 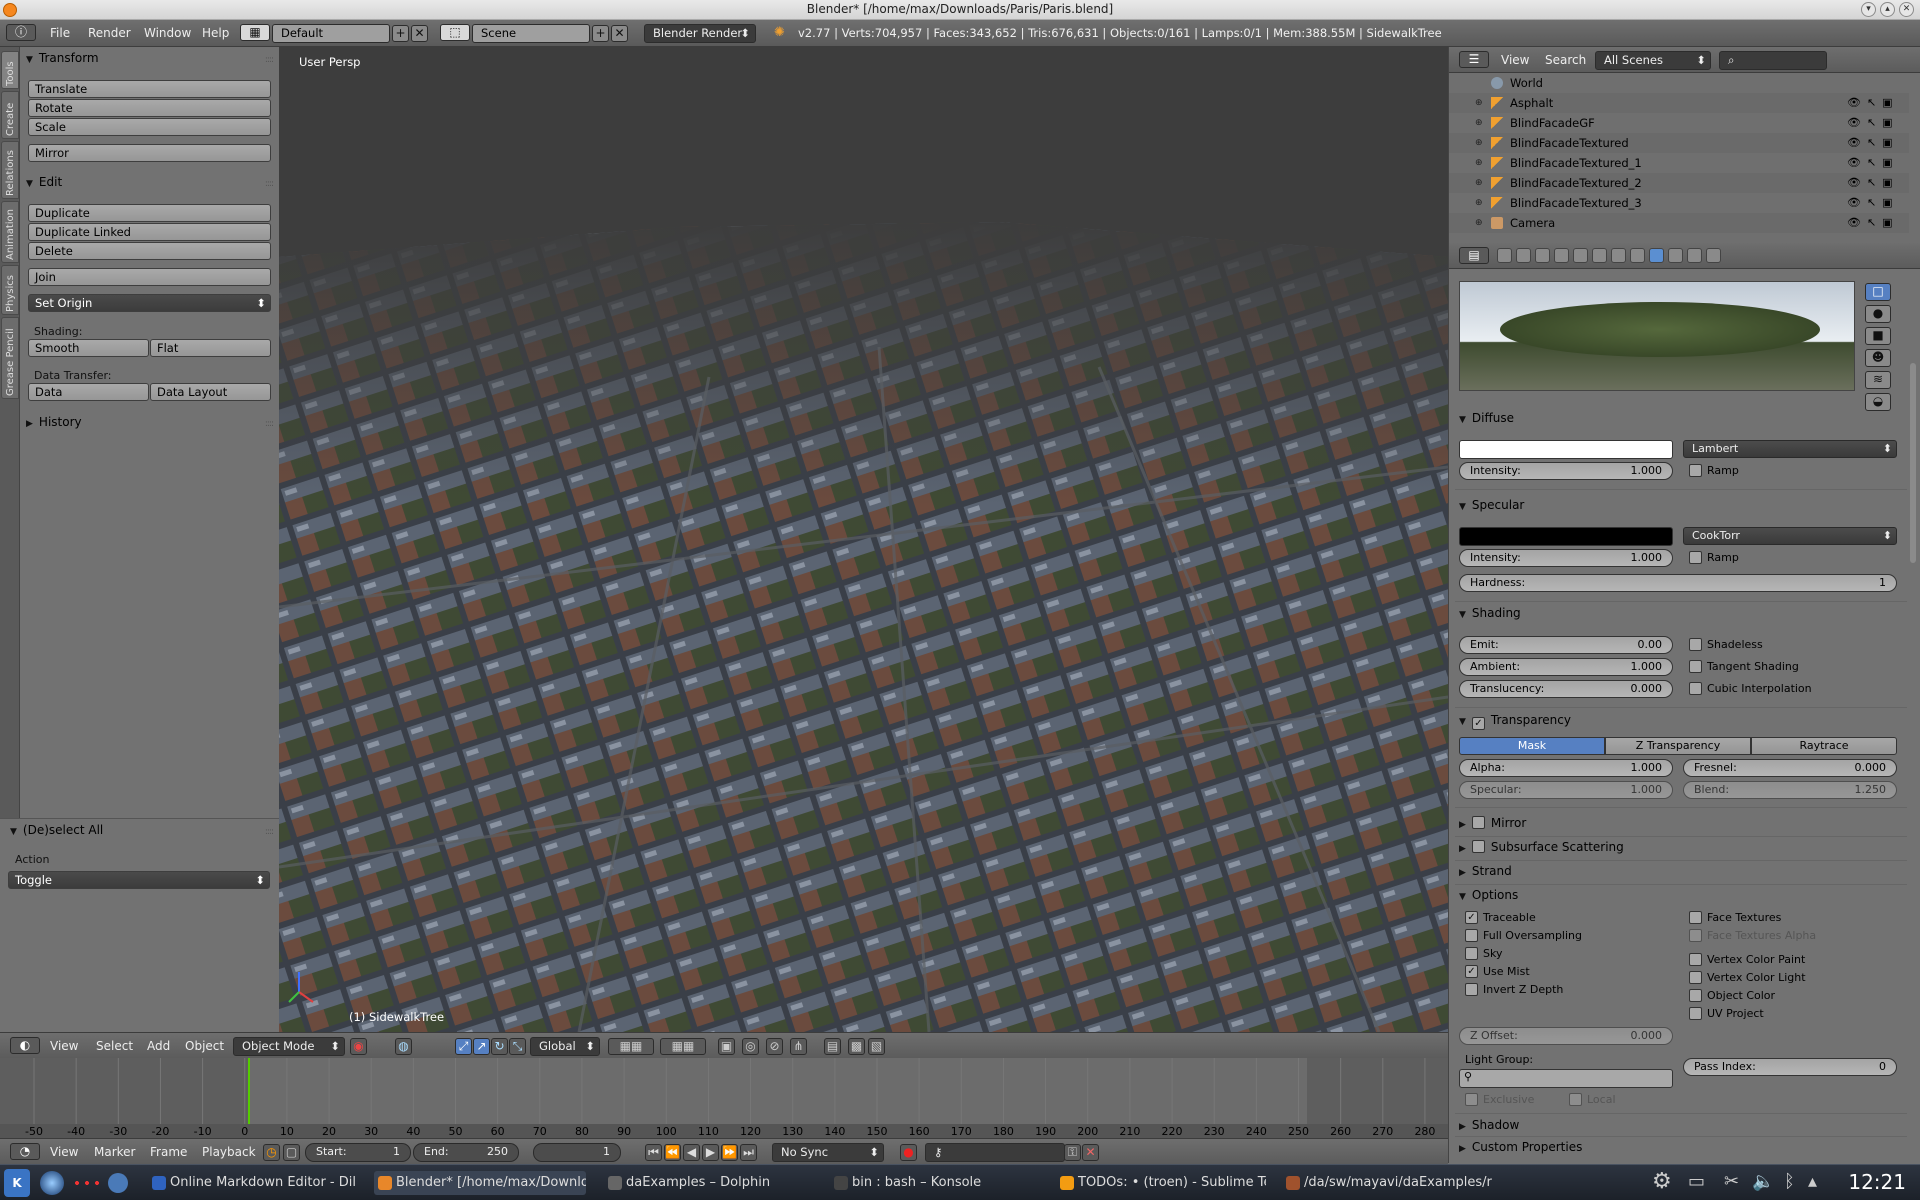 I want to click on smooth-button: Smooth, so click(x=88, y=348).